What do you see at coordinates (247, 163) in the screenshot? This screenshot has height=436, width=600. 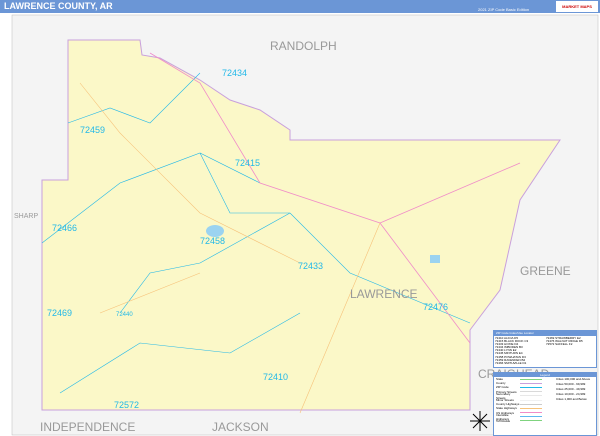 I see `zip-label: 72415` at bounding box center [247, 163].